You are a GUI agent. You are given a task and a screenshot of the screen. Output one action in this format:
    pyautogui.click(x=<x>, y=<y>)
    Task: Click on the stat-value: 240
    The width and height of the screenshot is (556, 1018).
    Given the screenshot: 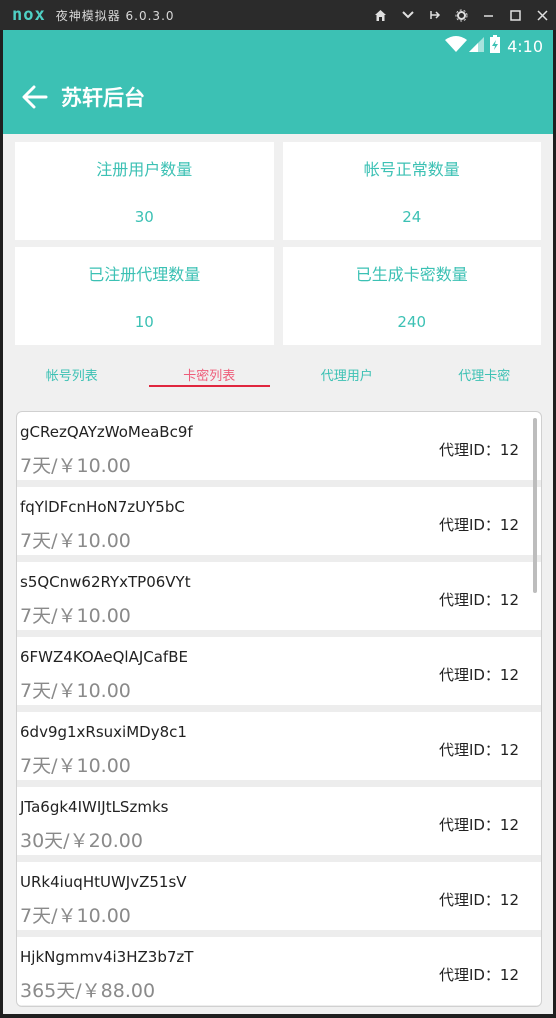 What is the action you would take?
    pyautogui.click(x=412, y=322)
    